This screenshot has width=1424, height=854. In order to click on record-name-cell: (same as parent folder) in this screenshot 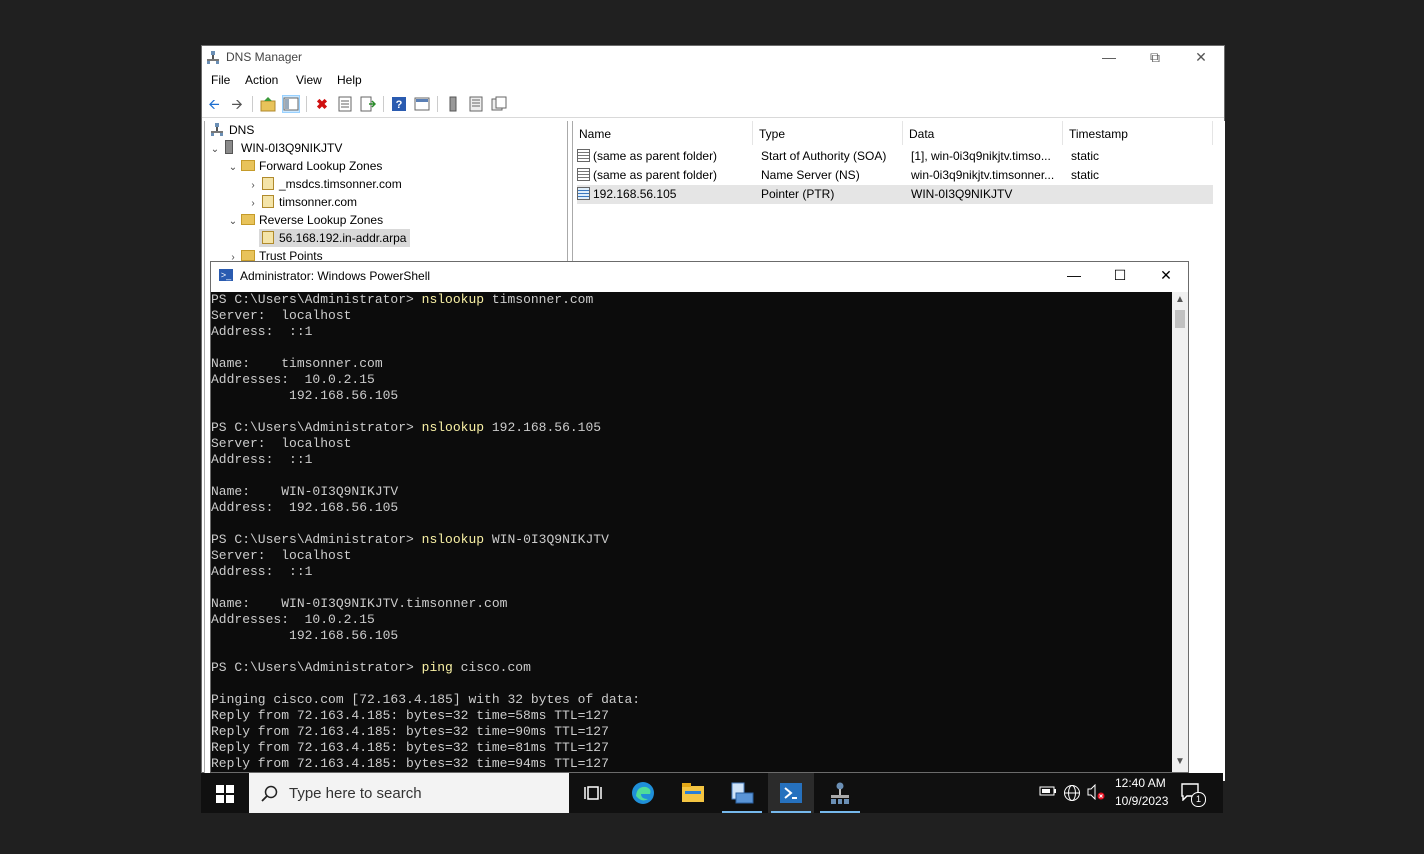, I will do `click(647, 156)`.